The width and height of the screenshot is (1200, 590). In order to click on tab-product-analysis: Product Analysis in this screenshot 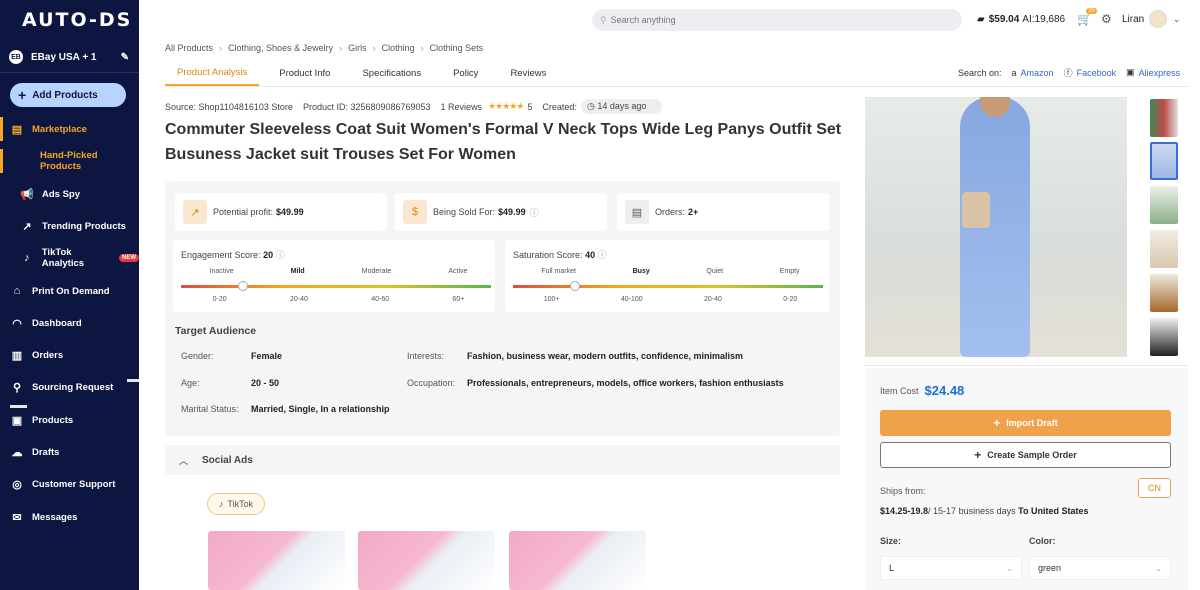, I will do `click(212, 73)`.